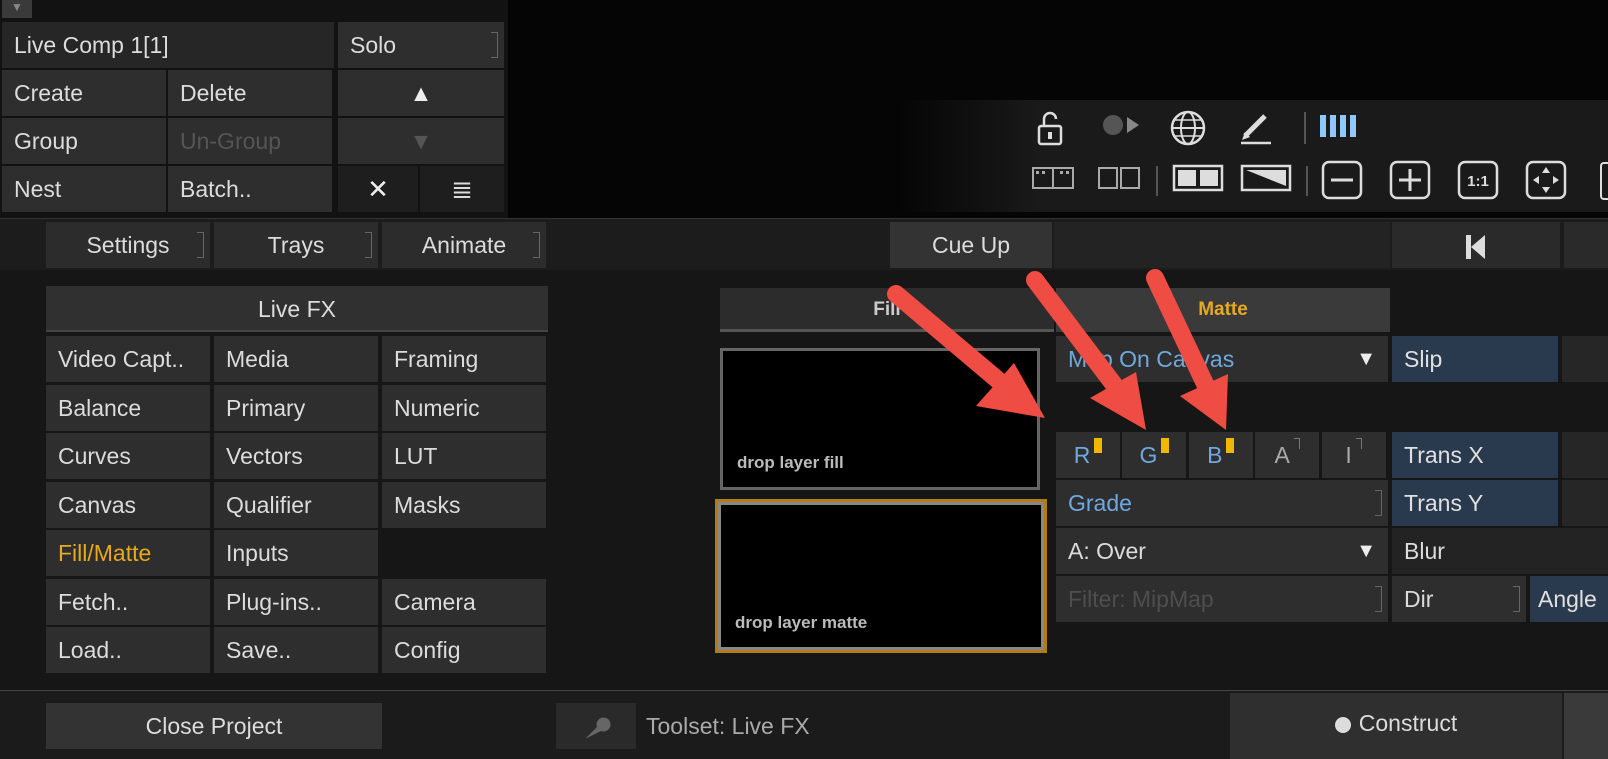 The image size is (1608, 759). What do you see at coordinates (971, 245) in the screenshot?
I see `cue-up-button: Cue Up` at bounding box center [971, 245].